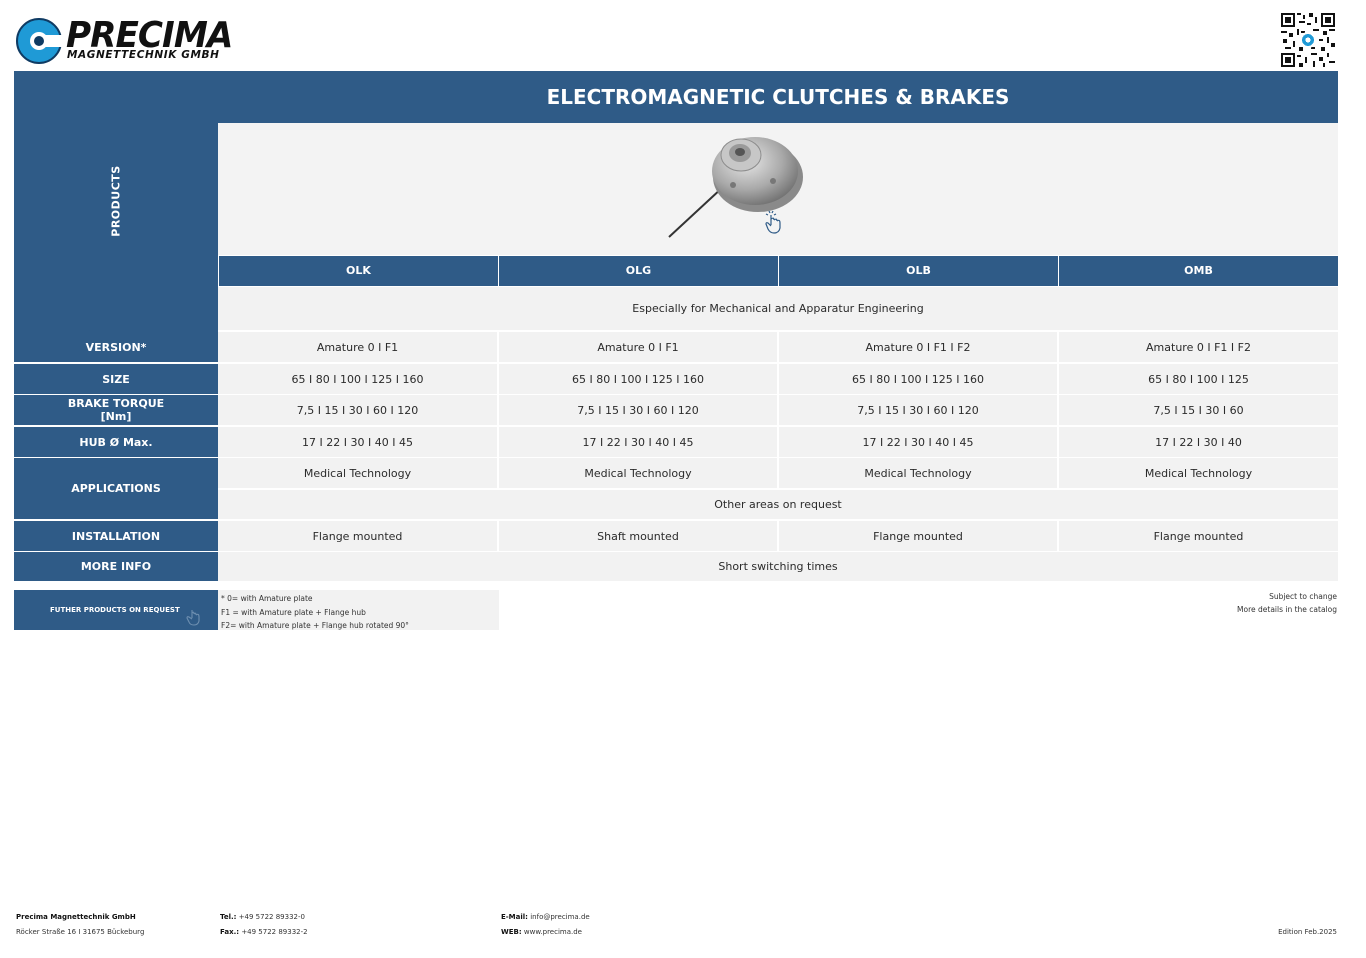 This screenshot has width=1366, height=958. I want to click on footer-edition: Edition Feb.2025, so click(1307, 932).